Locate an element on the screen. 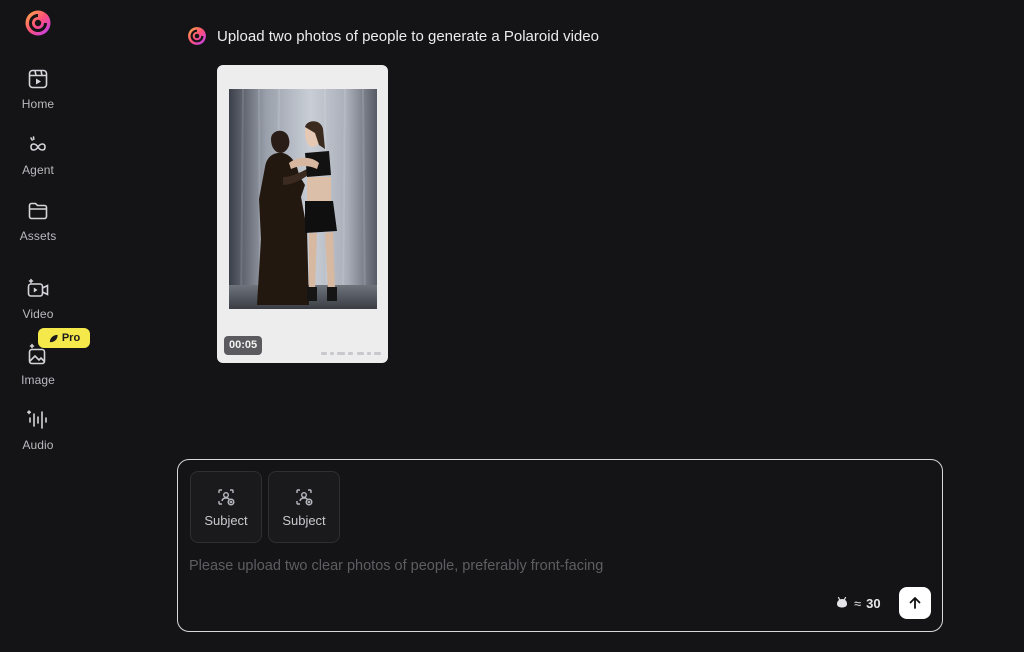 The image size is (1024, 652). photo-caption-mark is located at coordinates (351, 353).